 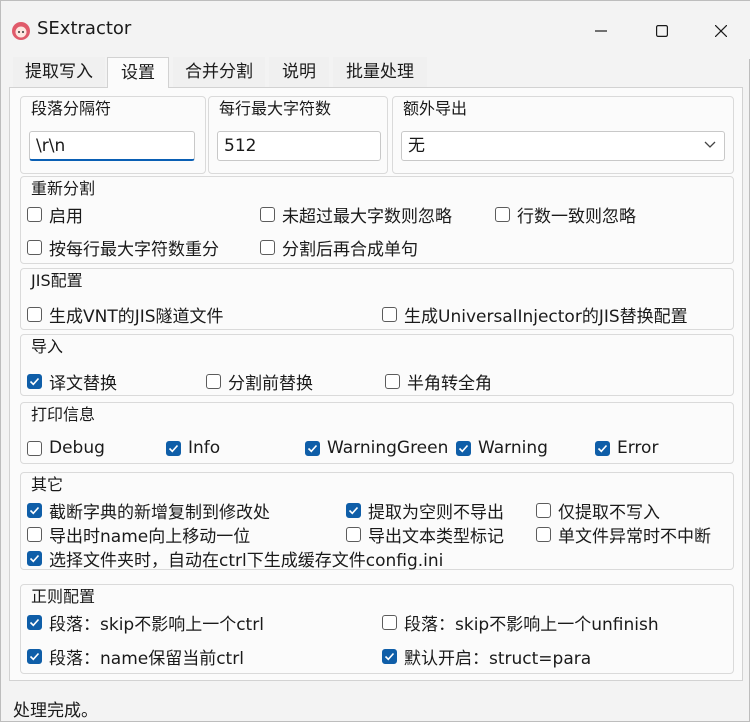 I want to click on log-warning-checkbox: Warning, so click(x=502, y=448).